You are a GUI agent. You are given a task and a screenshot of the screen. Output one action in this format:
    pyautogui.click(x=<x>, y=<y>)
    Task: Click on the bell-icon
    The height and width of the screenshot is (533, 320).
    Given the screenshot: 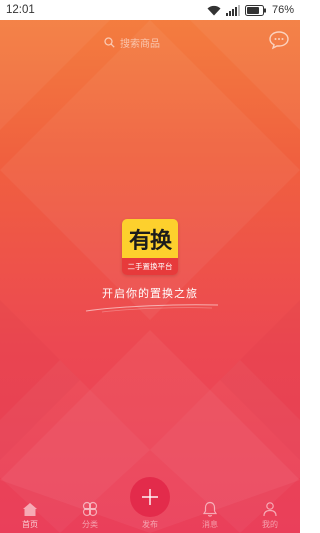 What is the action you would take?
    pyautogui.click(x=210, y=509)
    